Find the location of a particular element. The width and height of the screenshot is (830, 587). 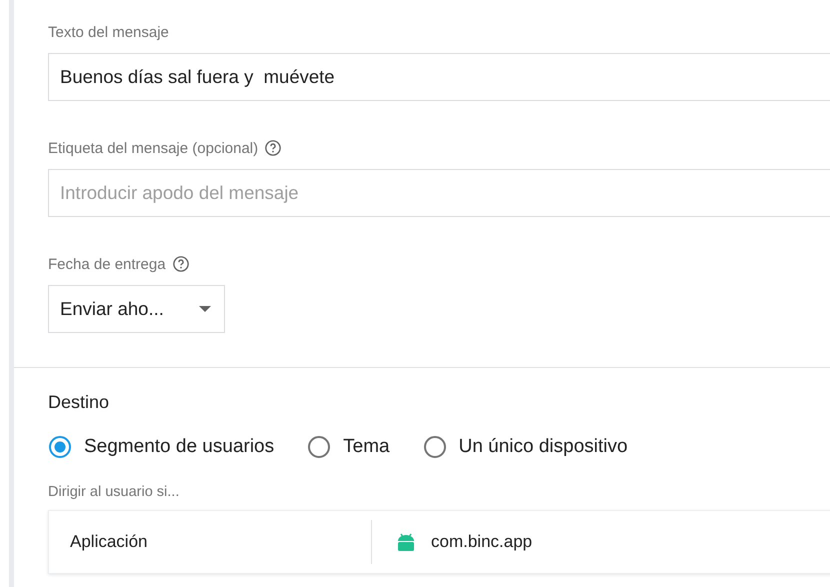

android-icon is located at coordinates (406, 542).